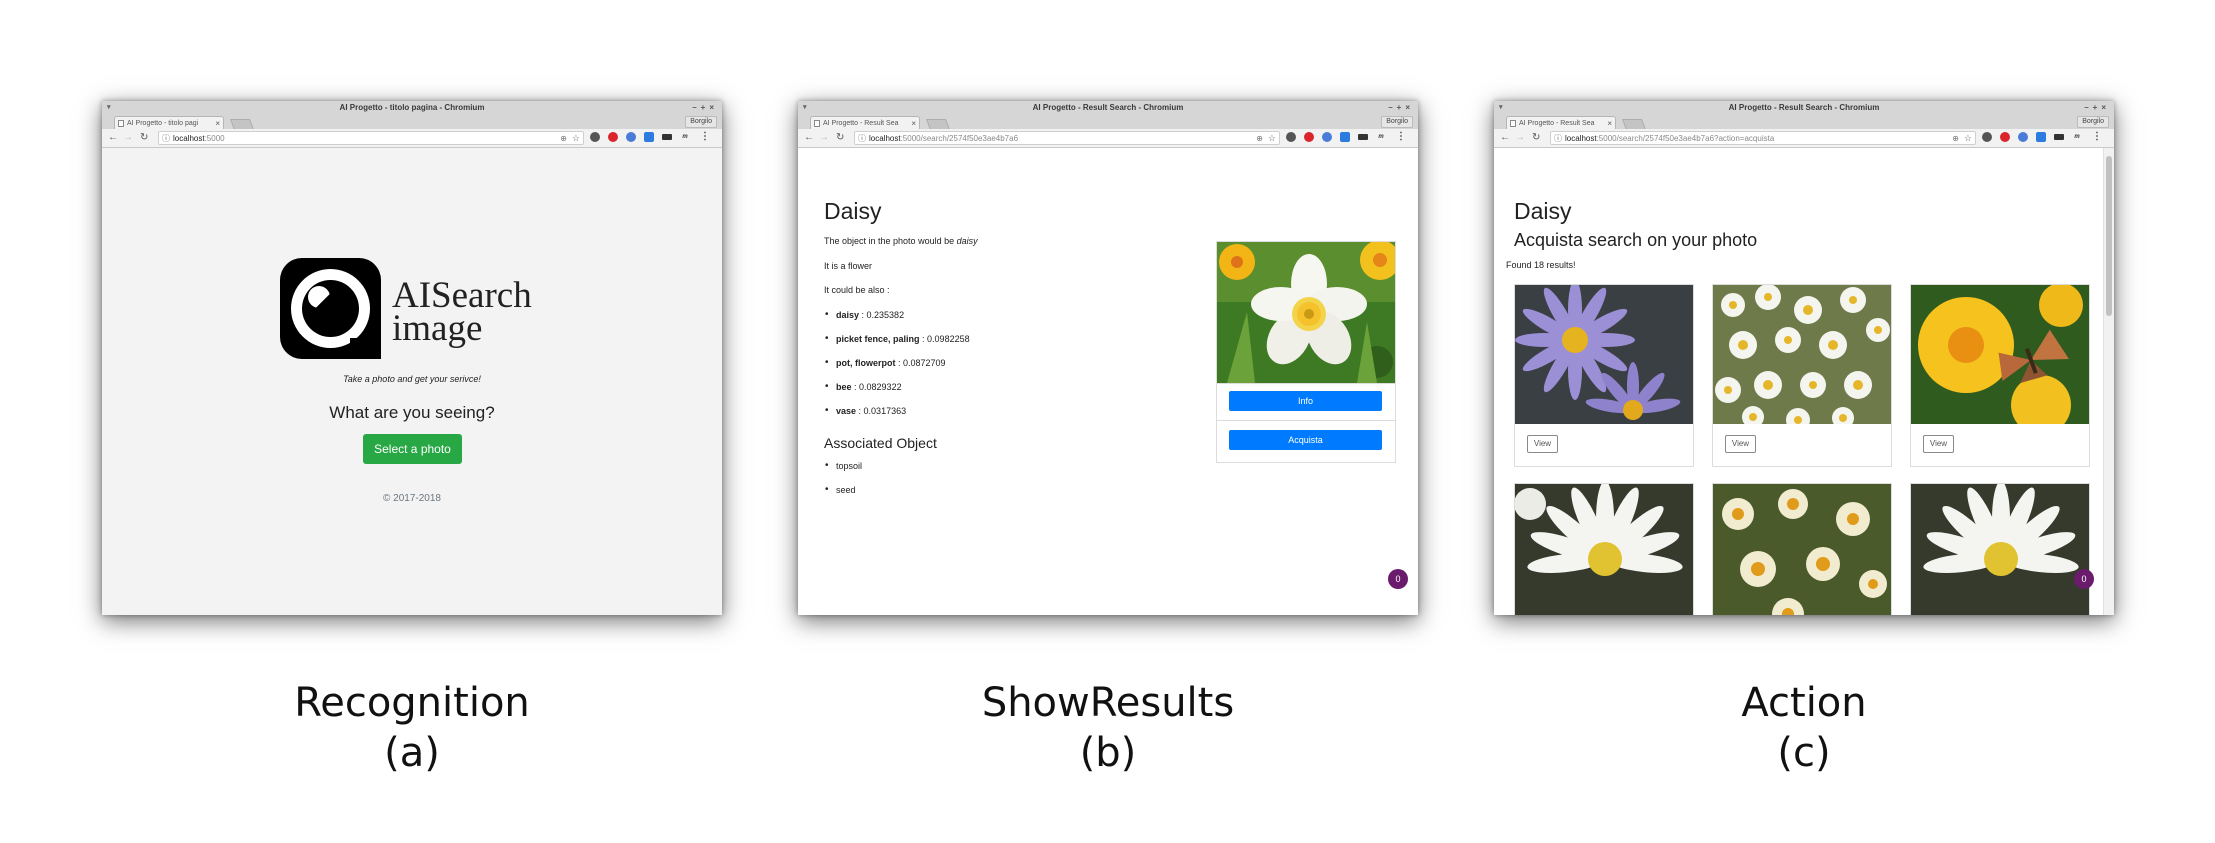 The width and height of the screenshot is (2215, 843). What do you see at coordinates (1305, 401) in the screenshot?
I see `info-button: Info` at bounding box center [1305, 401].